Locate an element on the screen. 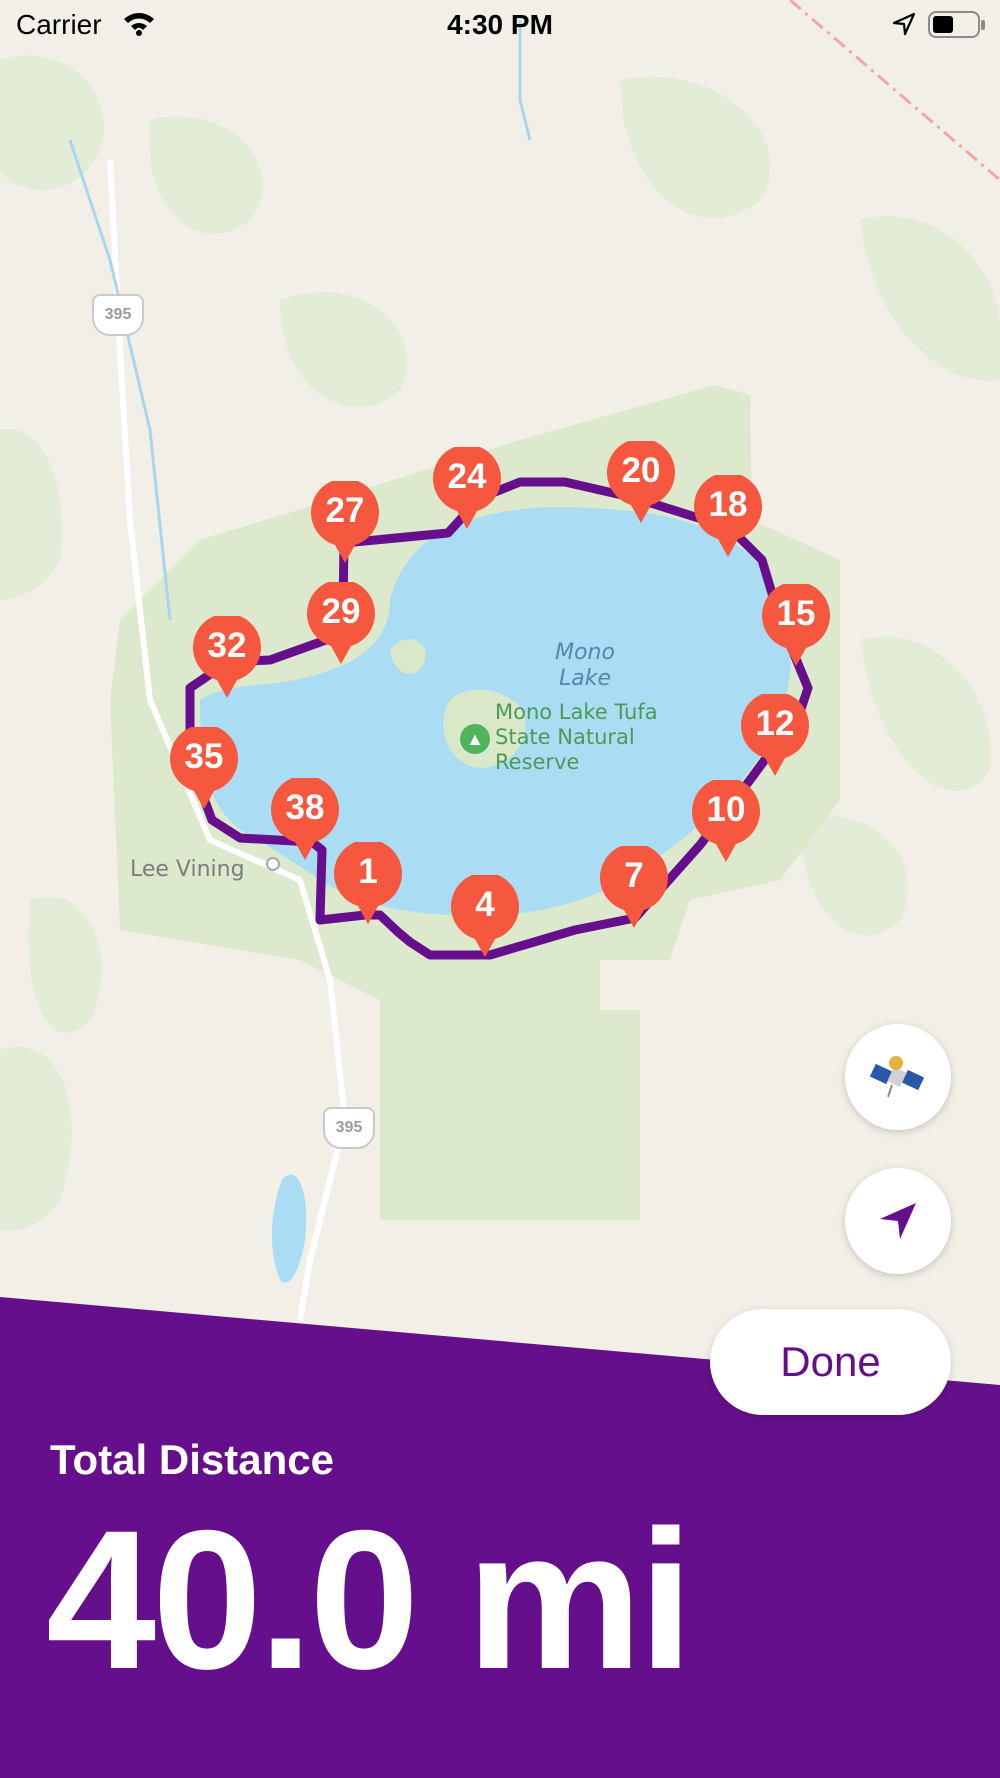 The width and height of the screenshot is (1000, 1778). location-services-icon is located at coordinates (904, 24).